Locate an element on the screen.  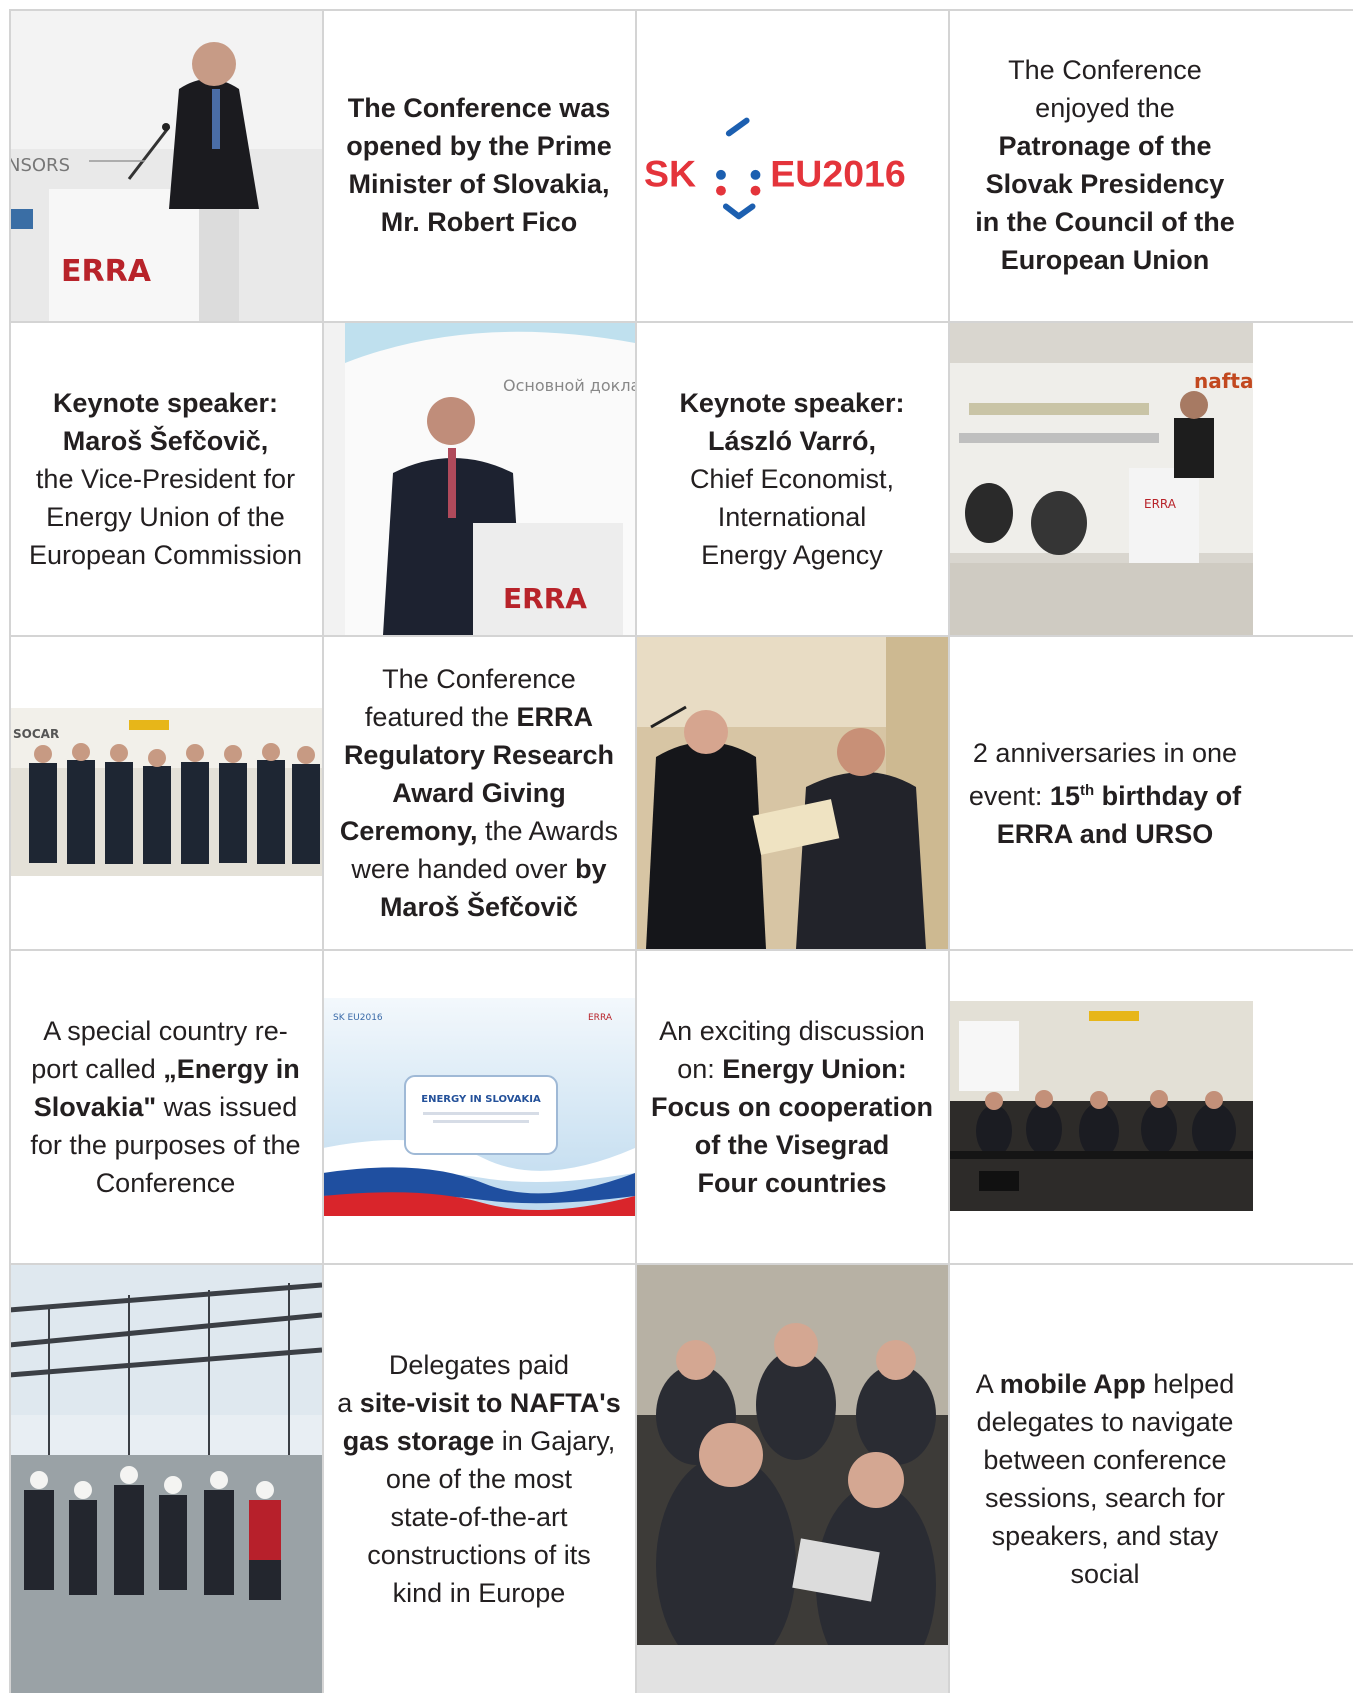
patronage-line1: The Conference is located at coordinates (1105, 70).